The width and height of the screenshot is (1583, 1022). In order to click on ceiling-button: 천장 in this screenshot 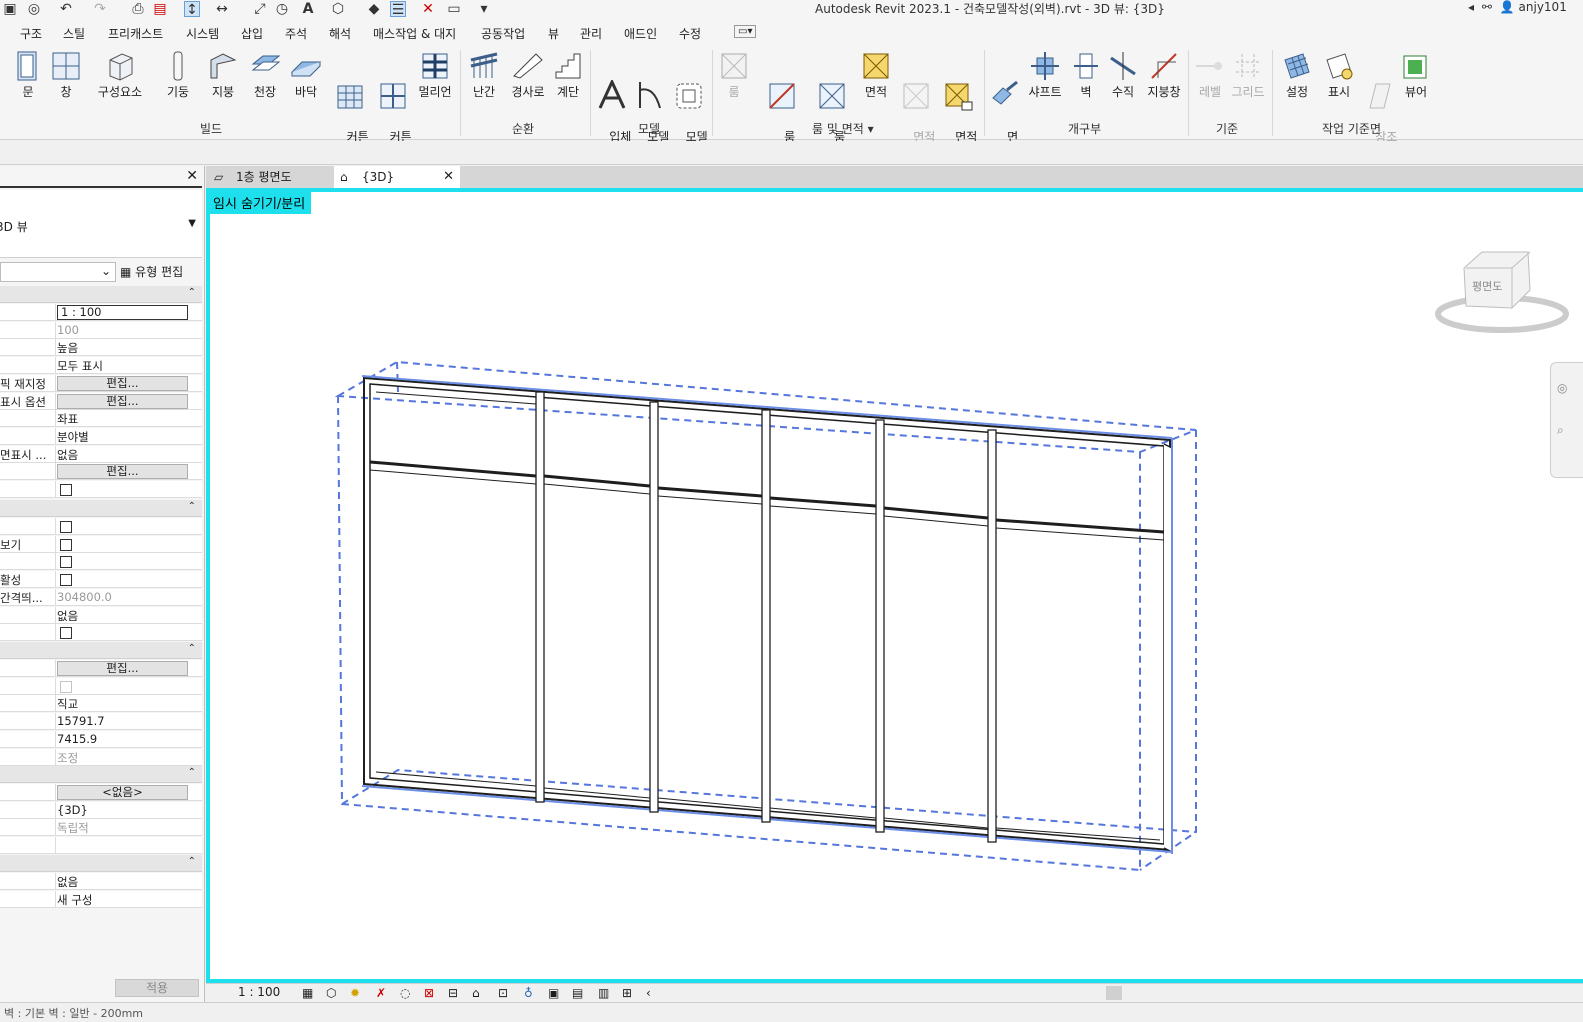, I will do `click(265, 75)`.